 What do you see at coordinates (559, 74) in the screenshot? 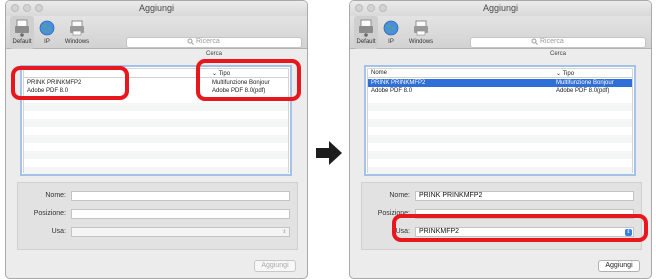
I see `chevron-down-icon: ⌄` at bounding box center [559, 74].